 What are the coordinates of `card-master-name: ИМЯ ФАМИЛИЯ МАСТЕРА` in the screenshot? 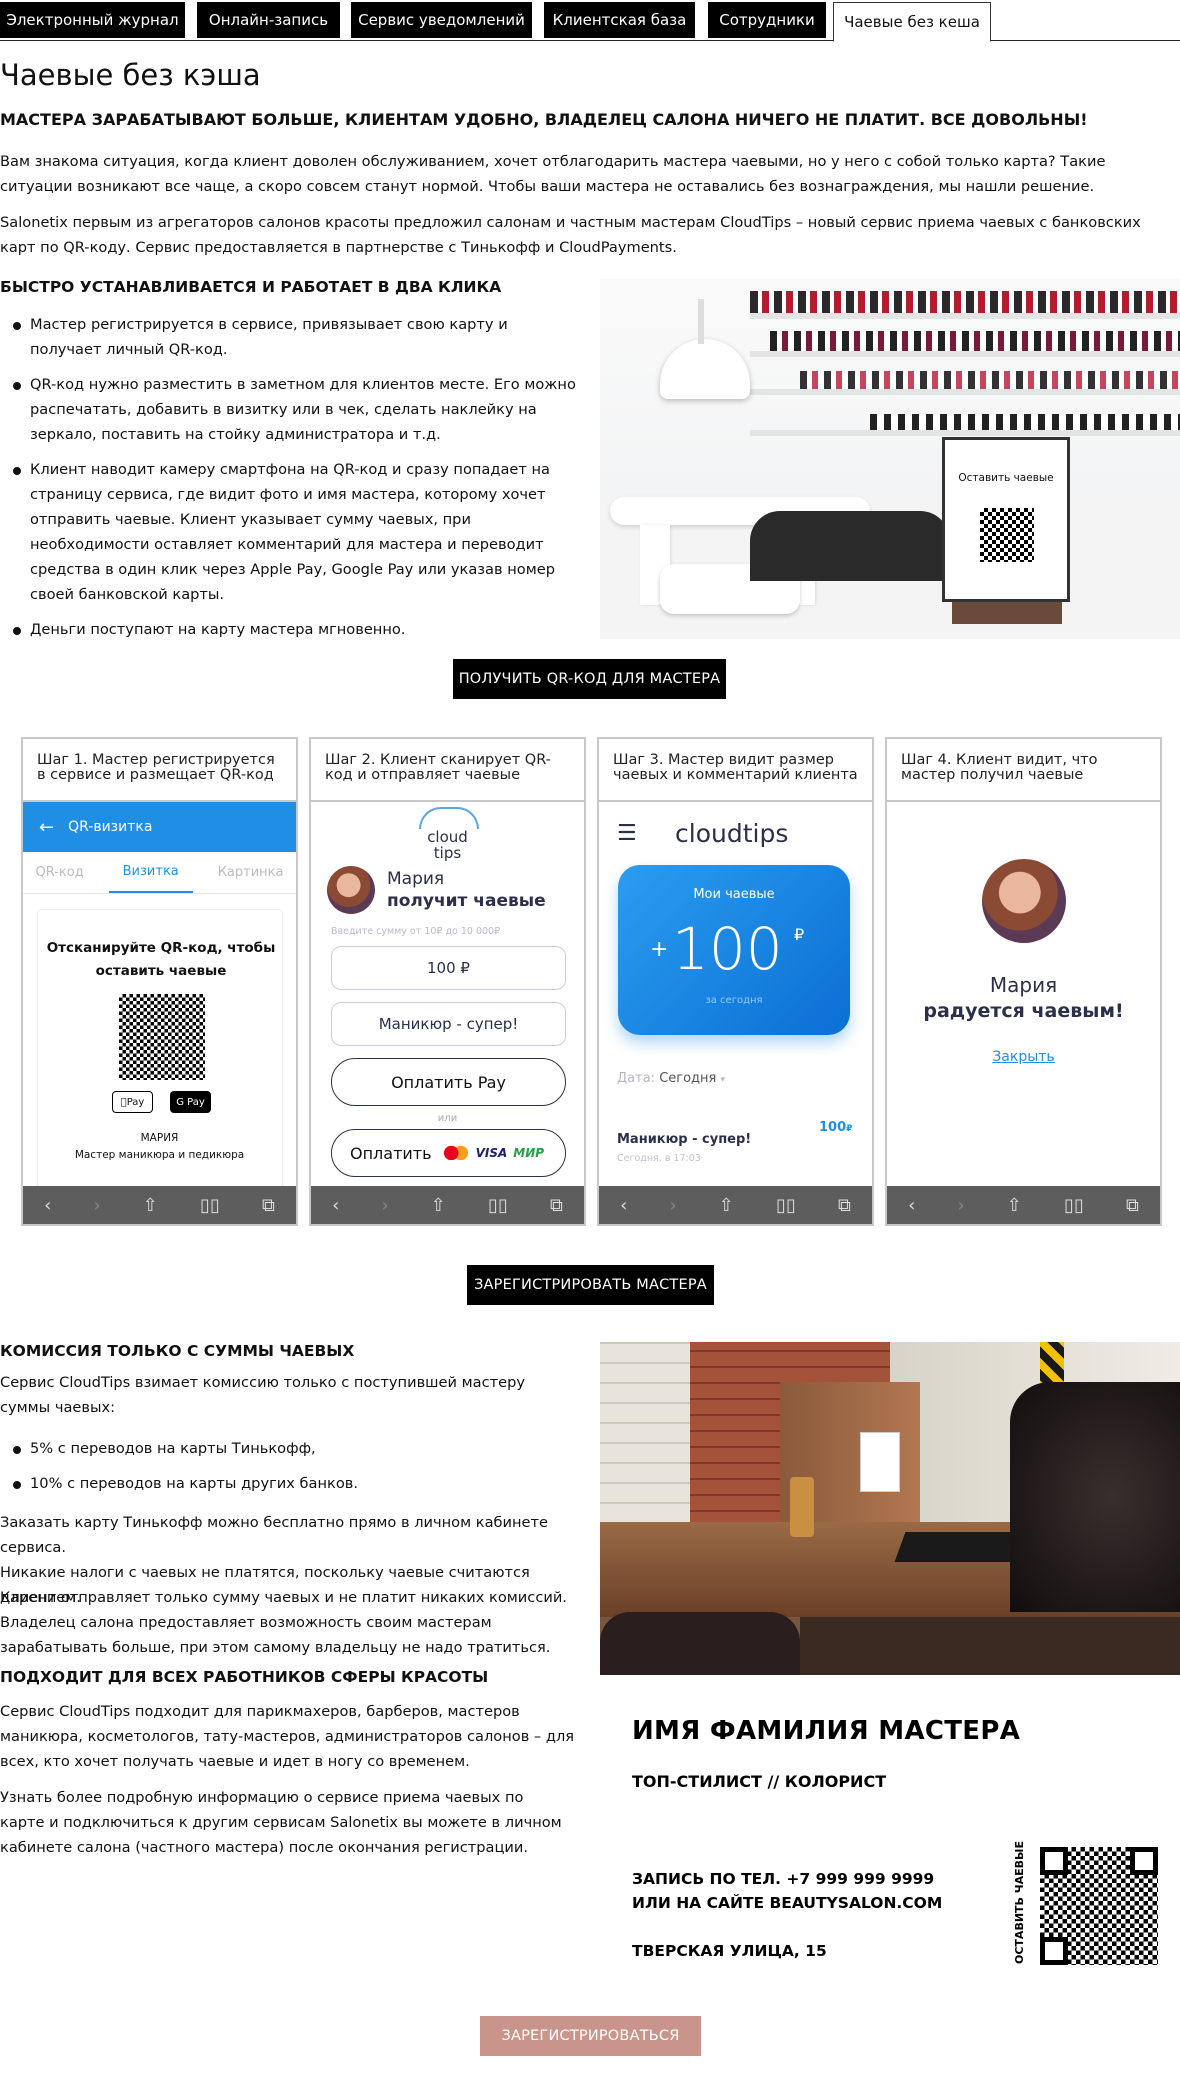 It's located at (826, 1731).